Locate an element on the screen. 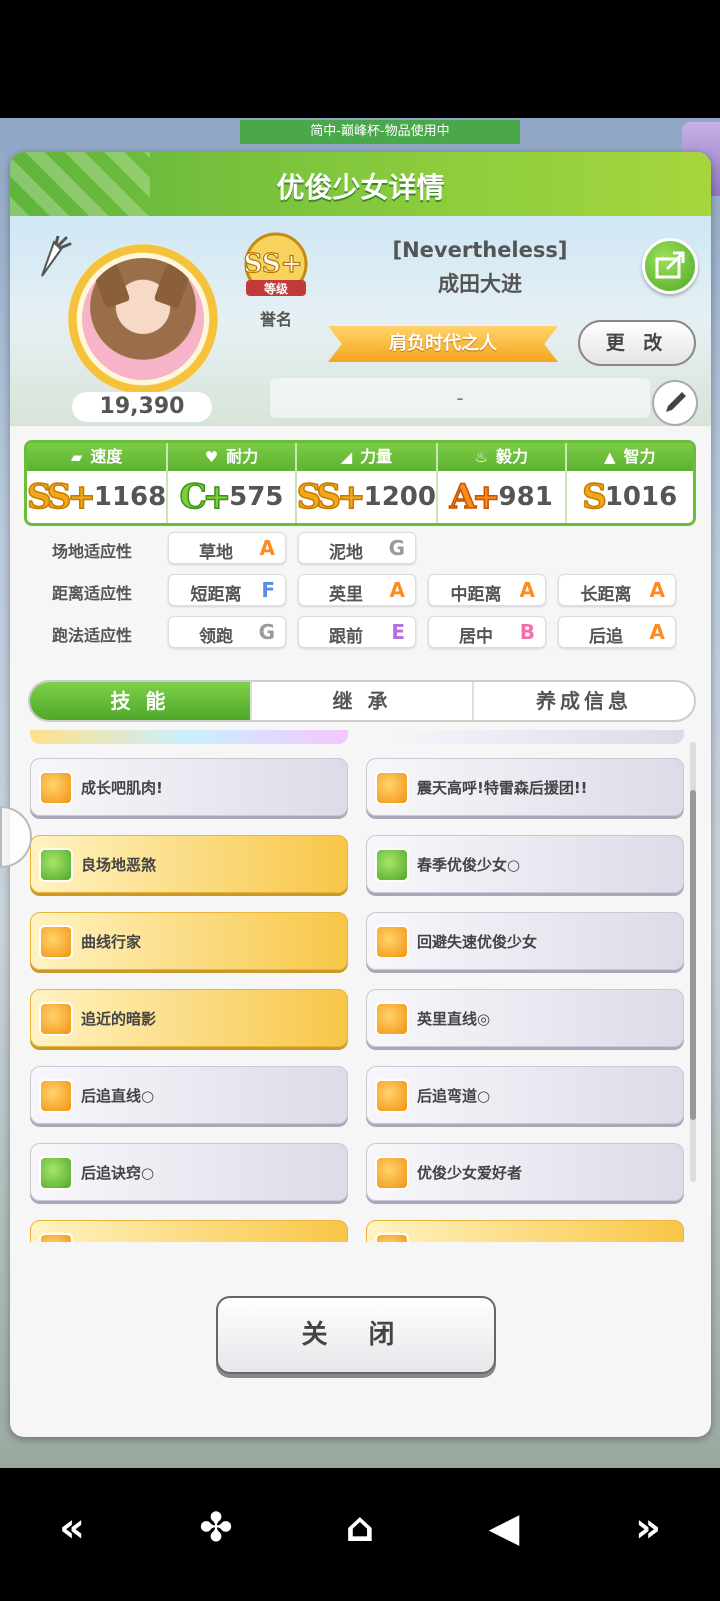 This screenshot has height=1601, width=720. tab-skills: 技 能 is located at coordinates (141, 701).